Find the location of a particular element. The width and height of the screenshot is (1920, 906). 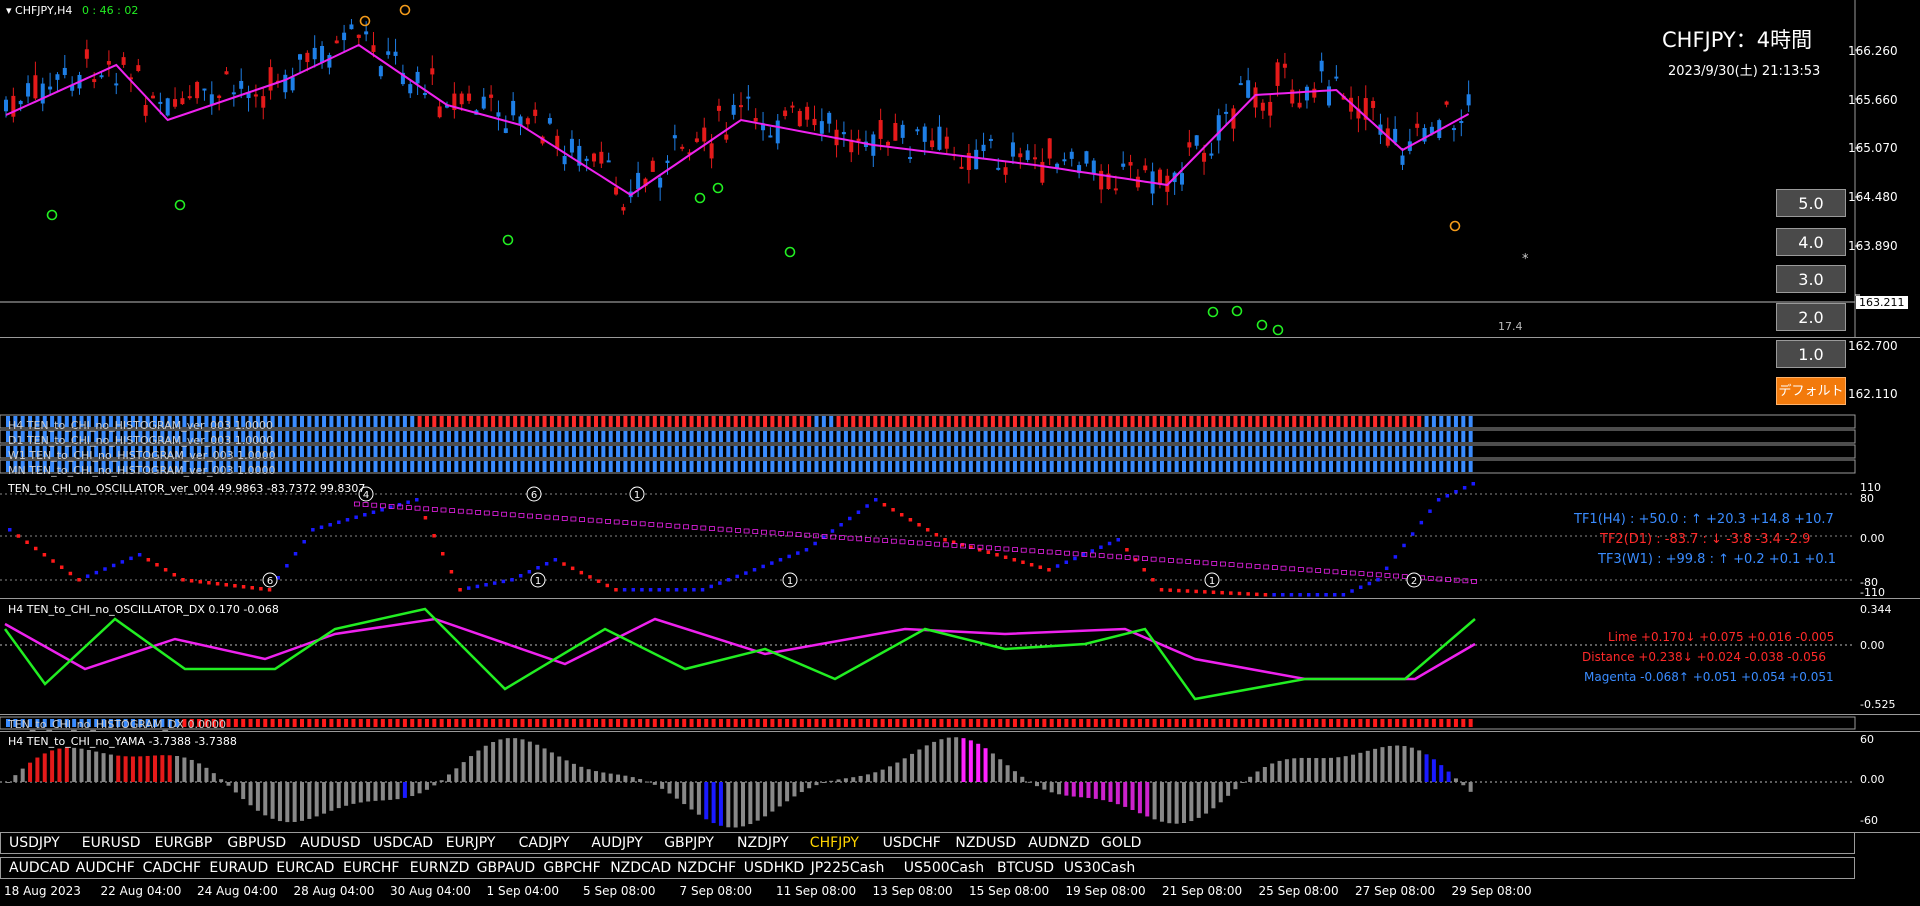

symbol-link-eurnzd: EURNZD is located at coordinates (440, 868).